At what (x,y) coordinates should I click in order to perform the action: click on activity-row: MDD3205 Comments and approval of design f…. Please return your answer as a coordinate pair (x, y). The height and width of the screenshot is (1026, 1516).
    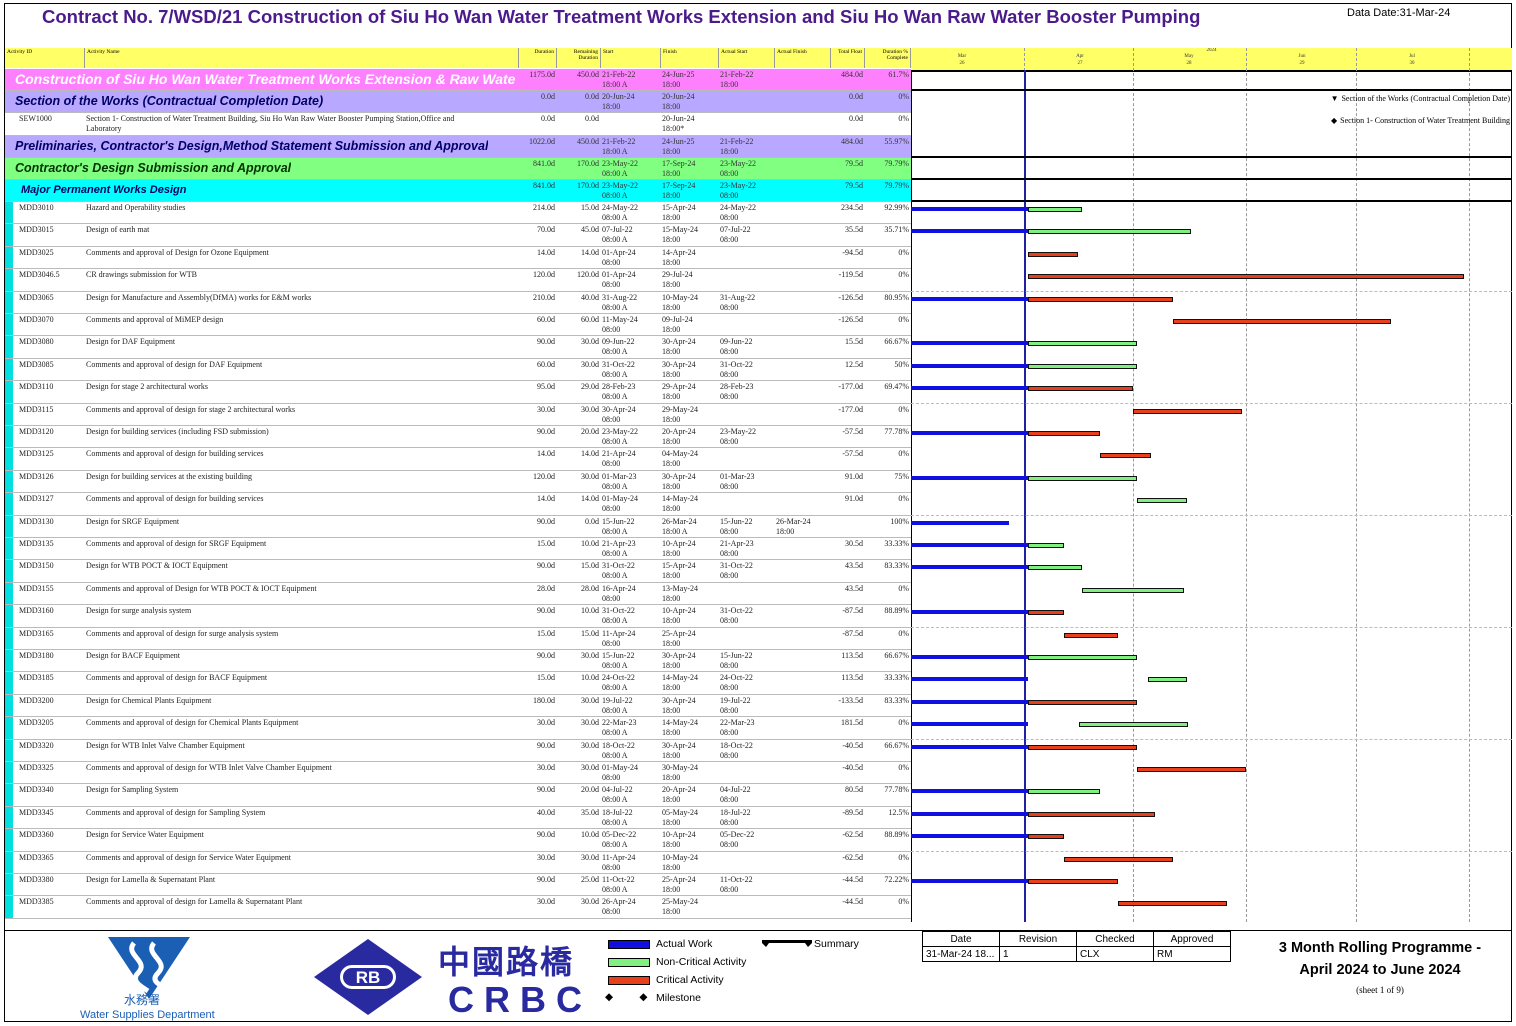
    Looking at the image, I should click on (458, 728).